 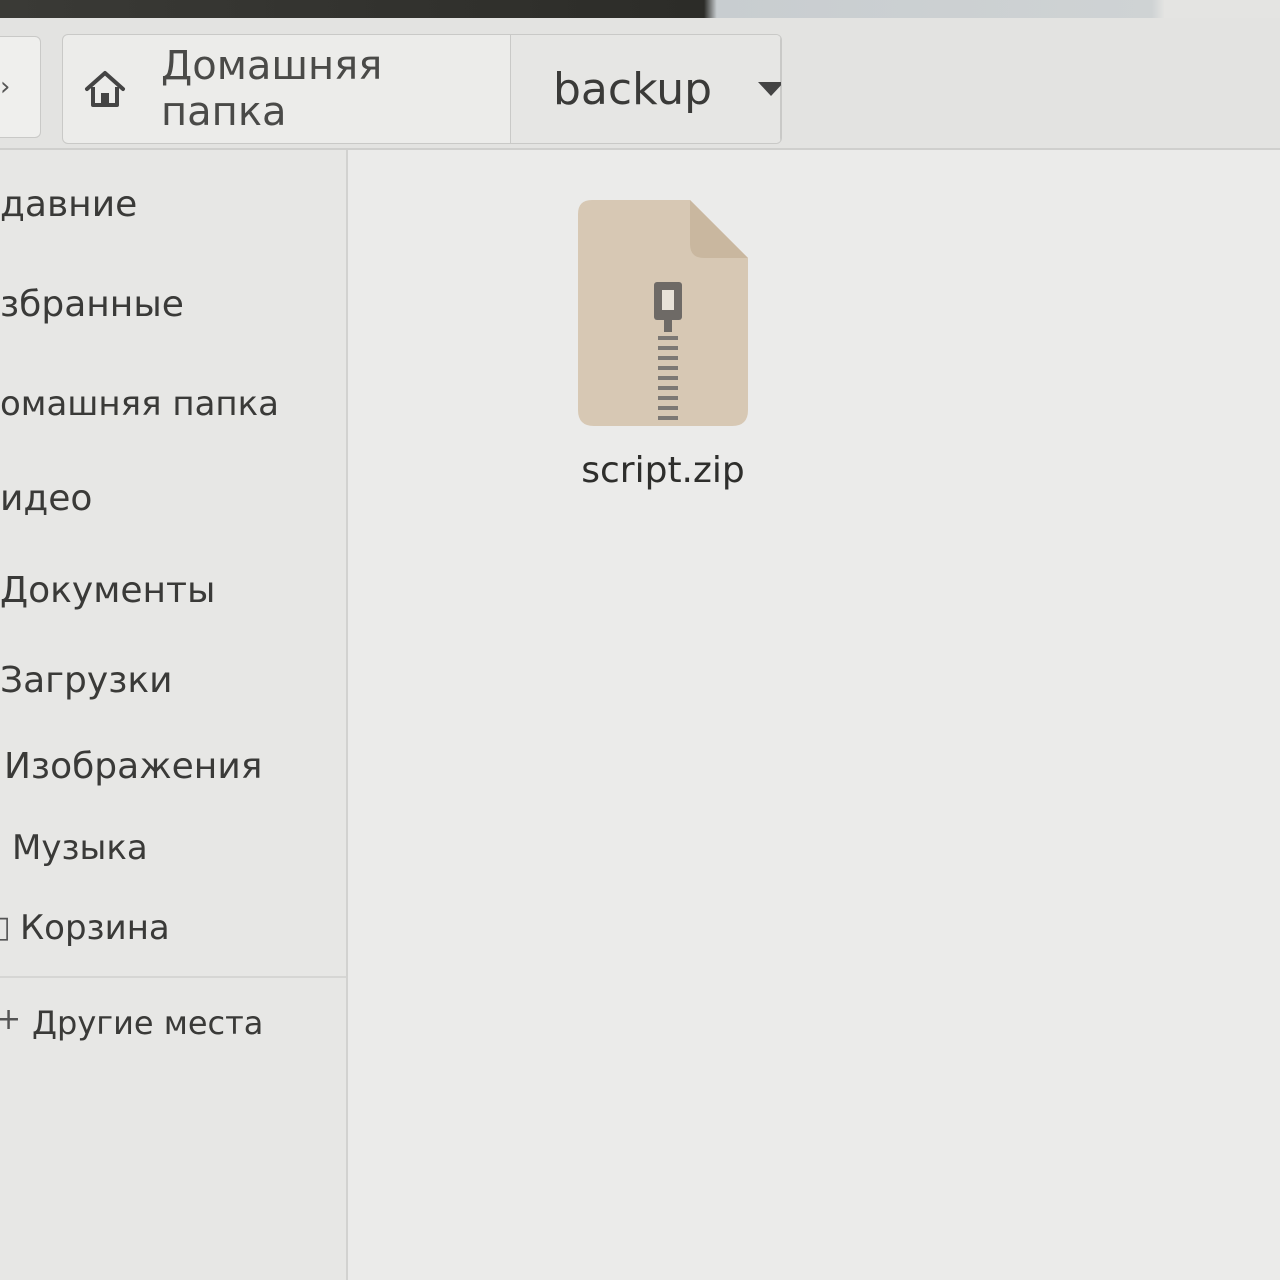 I want to click on breadcrumb-current-label: backup, so click(x=633, y=89).